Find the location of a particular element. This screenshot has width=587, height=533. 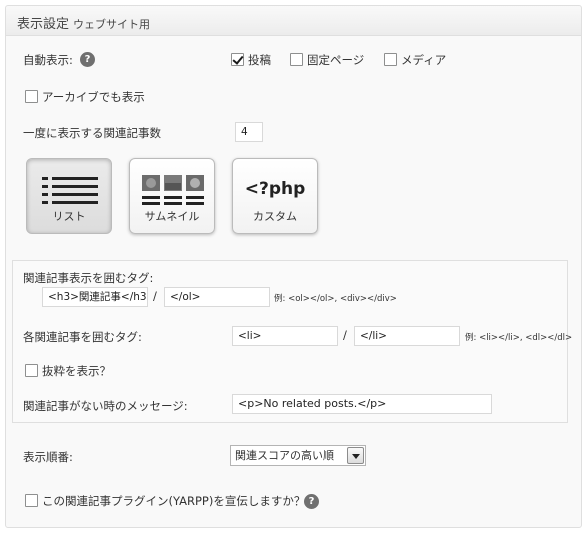

excerpt-label: 抜粋を表示？ is located at coordinates (76, 371).